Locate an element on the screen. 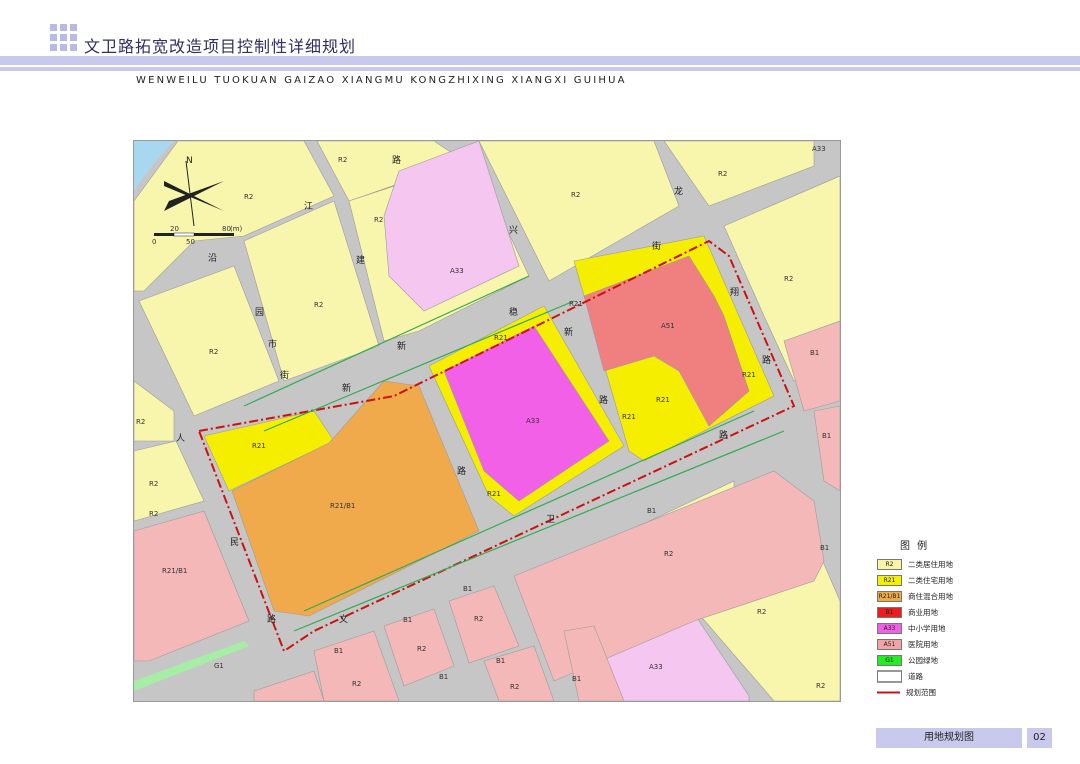 This screenshot has height=764, width=1080. legend-label: 二类住宅用地 is located at coordinates (930, 580).